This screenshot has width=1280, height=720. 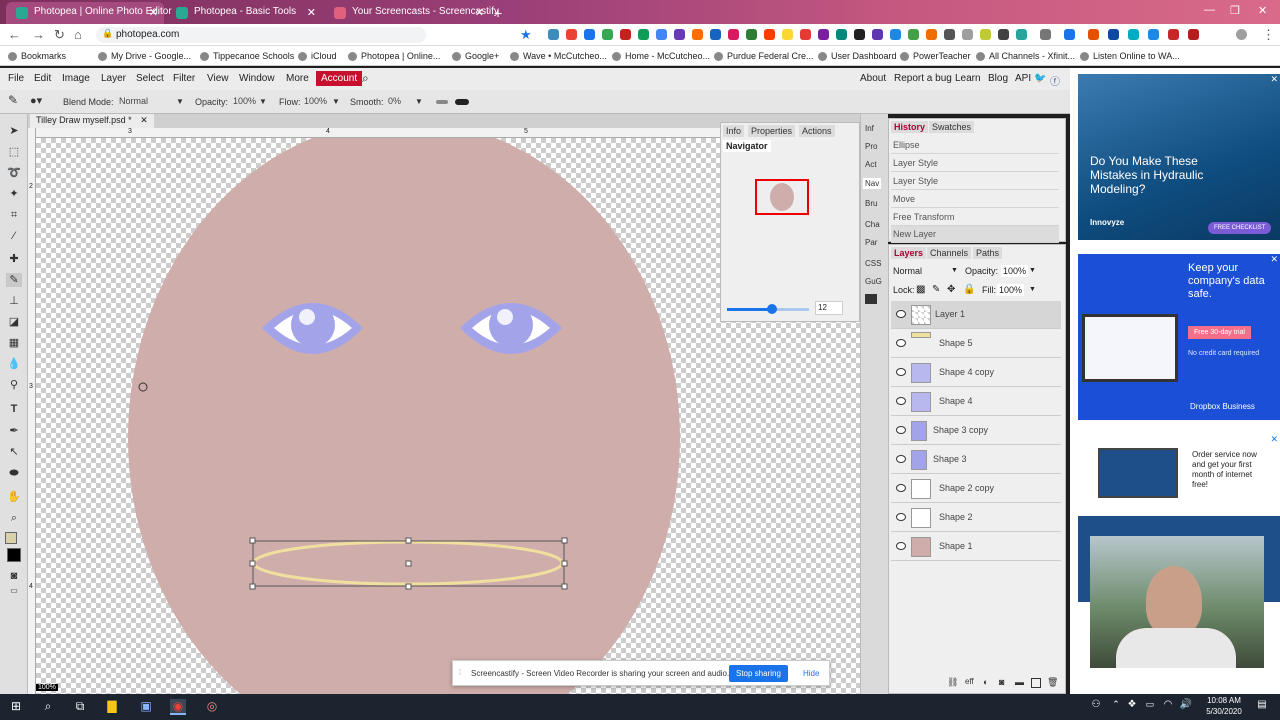 What do you see at coordinates (399, 102) in the screenshot?
I see `smooth-input: 0%` at bounding box center [399, 102].